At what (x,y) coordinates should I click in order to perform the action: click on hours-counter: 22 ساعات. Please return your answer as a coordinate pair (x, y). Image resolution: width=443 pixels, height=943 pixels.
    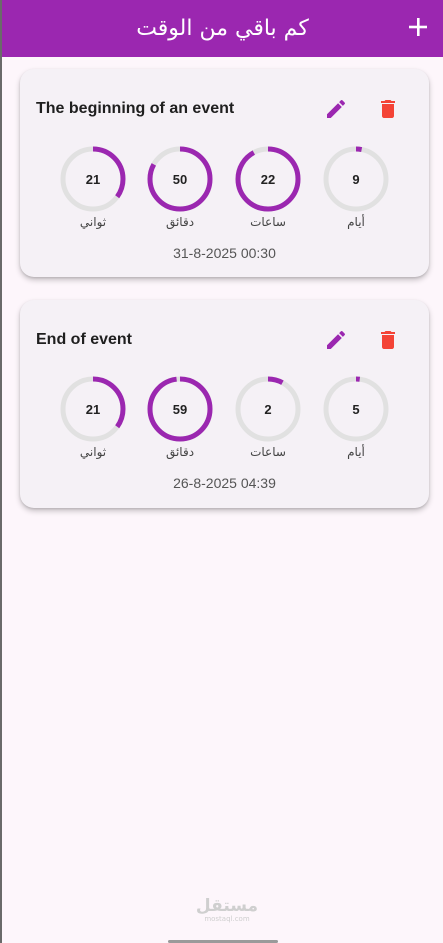
    Looking at the image, I should click on (268, 187).